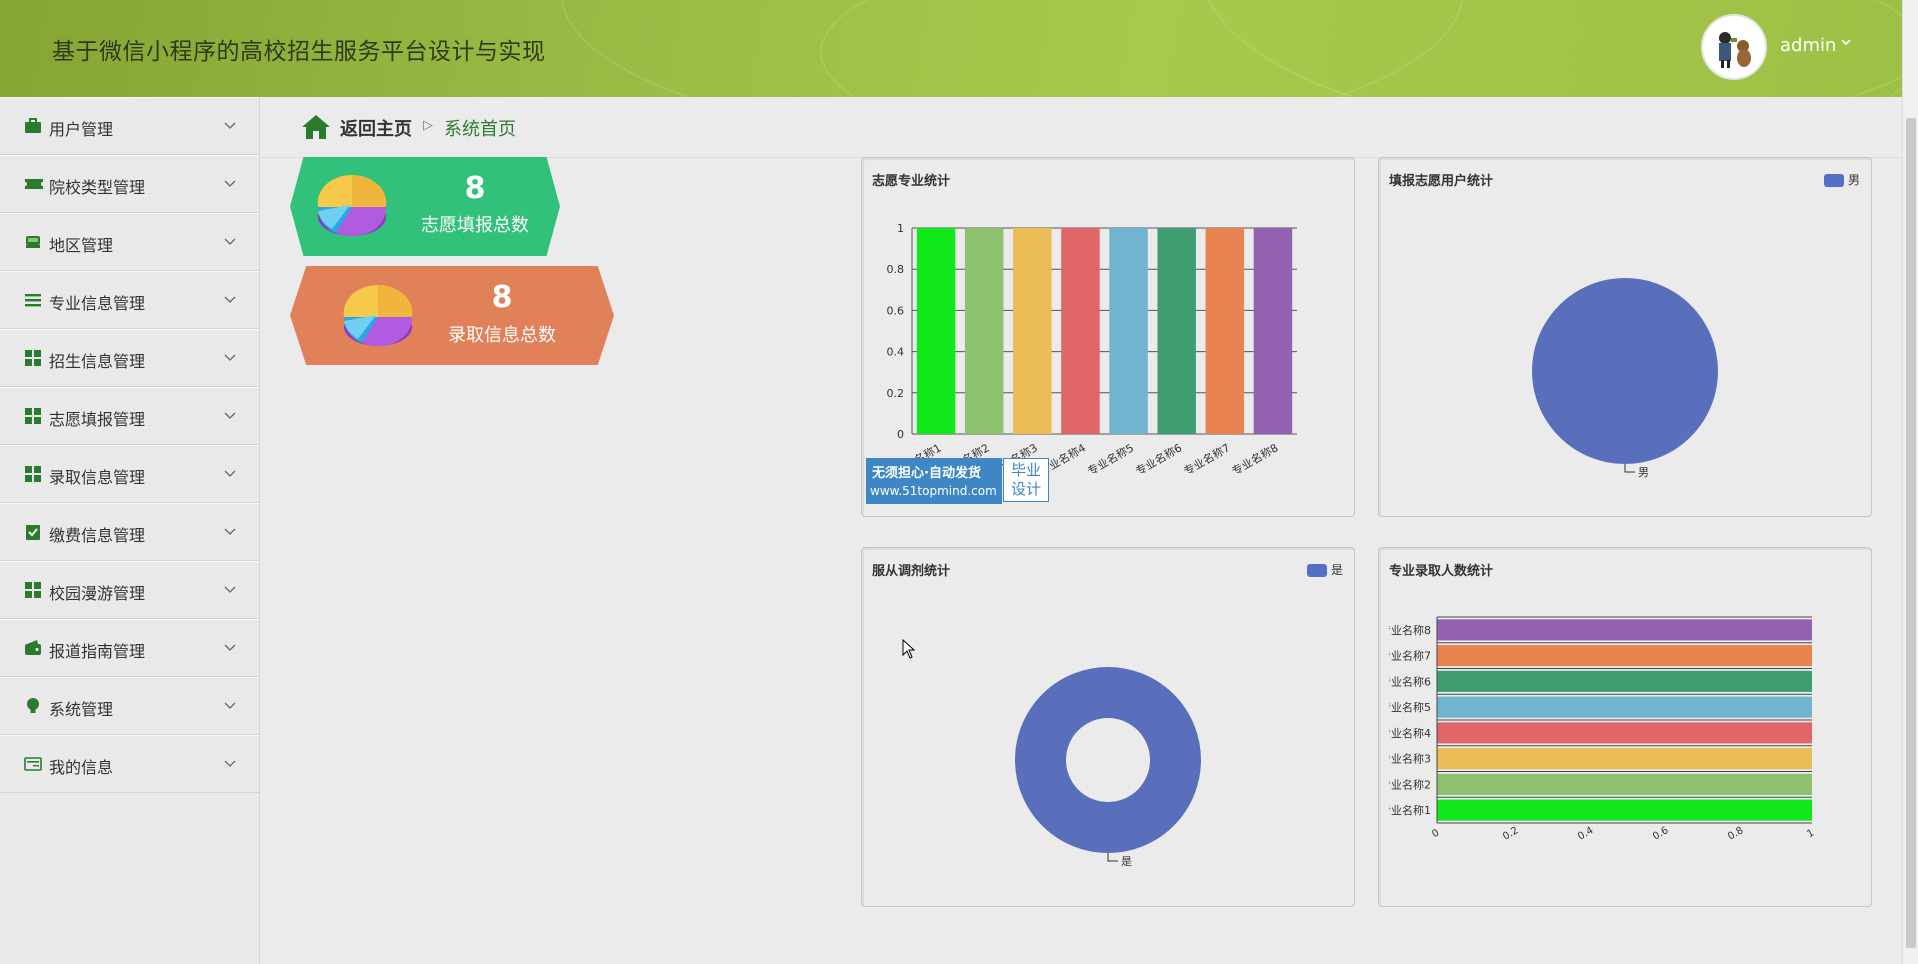 Image resolution: width=1918 pixels, height=964 pixels. What do you see at coordinates (1405, 784) in the screenshot?
I see `y-tick-label: 专业名称2` at bounding box center [1405, 784].